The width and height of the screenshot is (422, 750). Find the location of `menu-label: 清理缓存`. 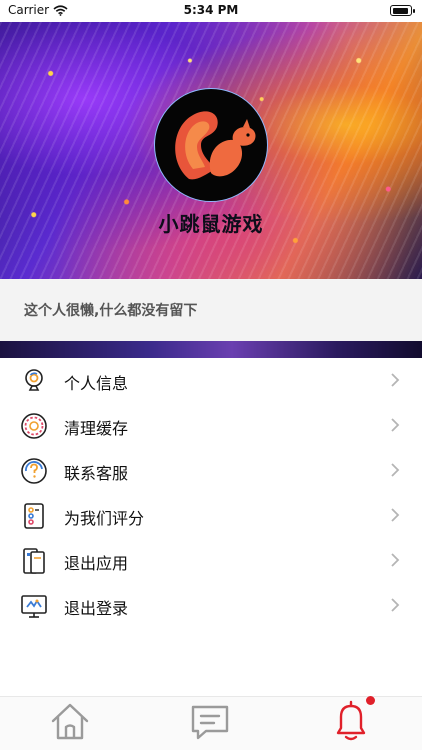

menu-label: 清理缓存 is located at coordinates (96, 428).